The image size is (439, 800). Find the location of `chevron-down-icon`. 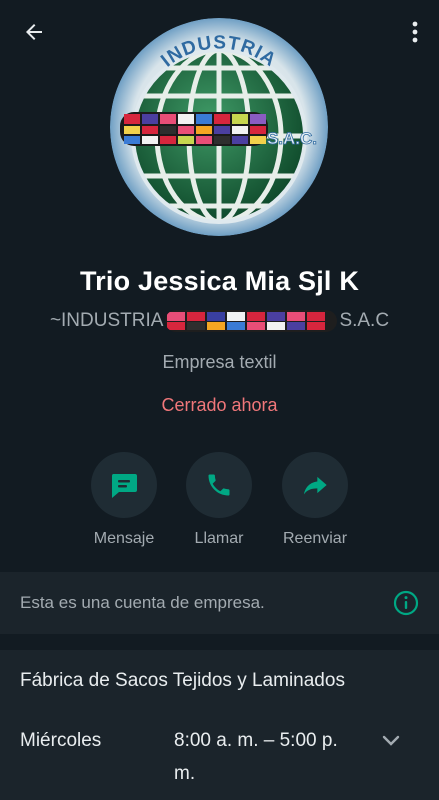

chevron-down-icon is located at coordinates (391, 740).